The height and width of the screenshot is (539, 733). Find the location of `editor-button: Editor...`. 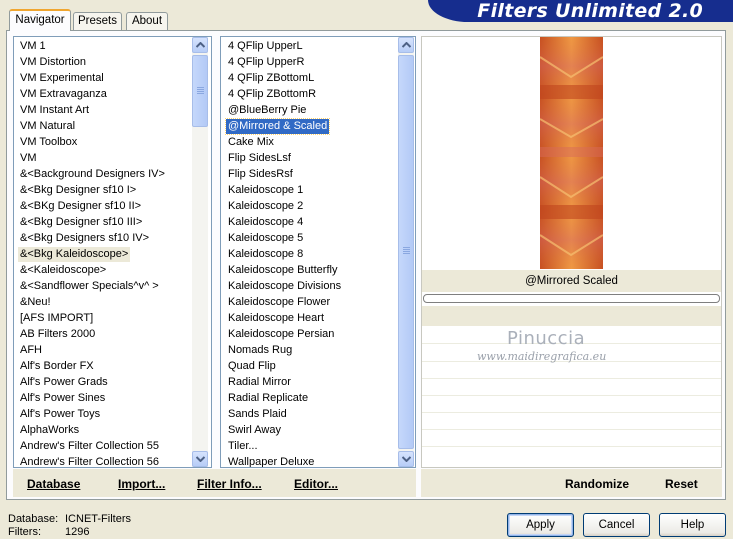

editor-button: Editor... is located at coordinates (316, 484).